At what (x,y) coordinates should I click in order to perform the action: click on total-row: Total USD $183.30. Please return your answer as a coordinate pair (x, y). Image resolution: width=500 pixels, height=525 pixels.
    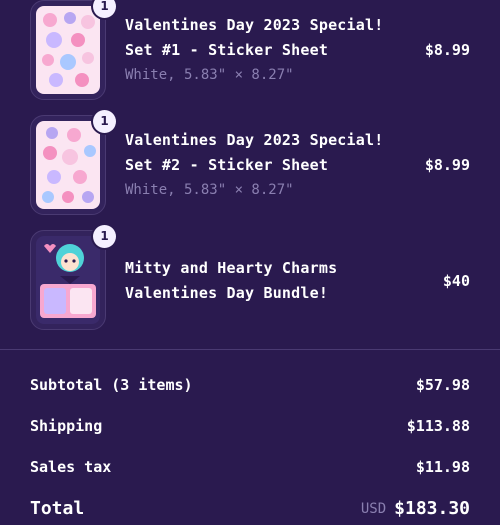
    Looking at the image, I should click on (250, 511).